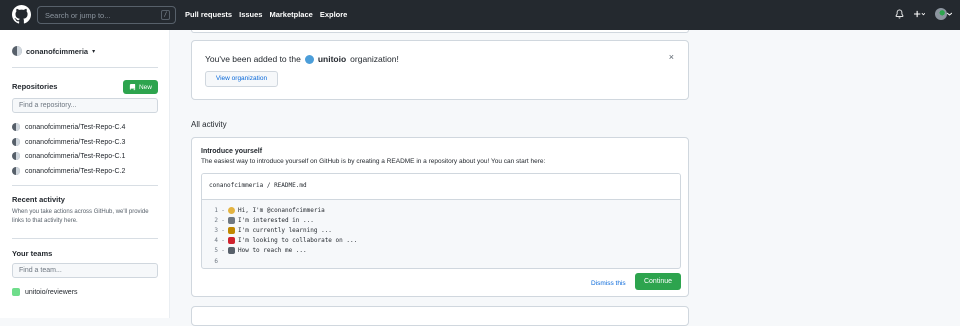  Describe the element at coordinates (241, 79) in the screenshot. I see `view-organization-button: View organization` at that location.